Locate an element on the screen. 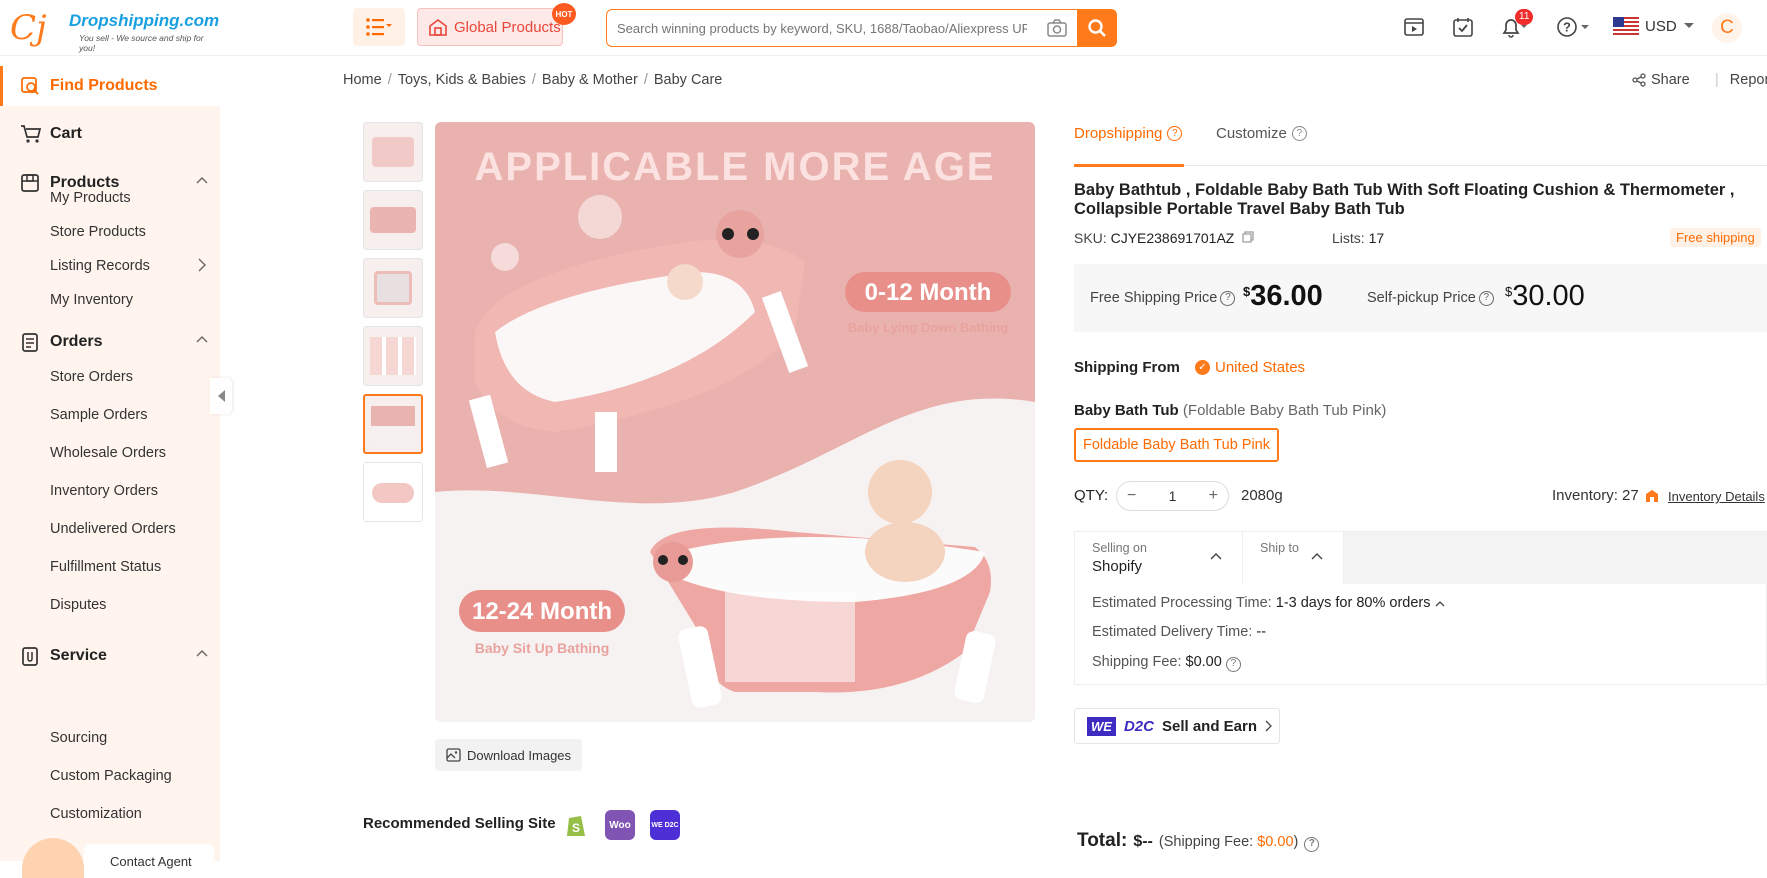  sidebar-item-sourcing: Sourcing is located at coordinates (78, 738).